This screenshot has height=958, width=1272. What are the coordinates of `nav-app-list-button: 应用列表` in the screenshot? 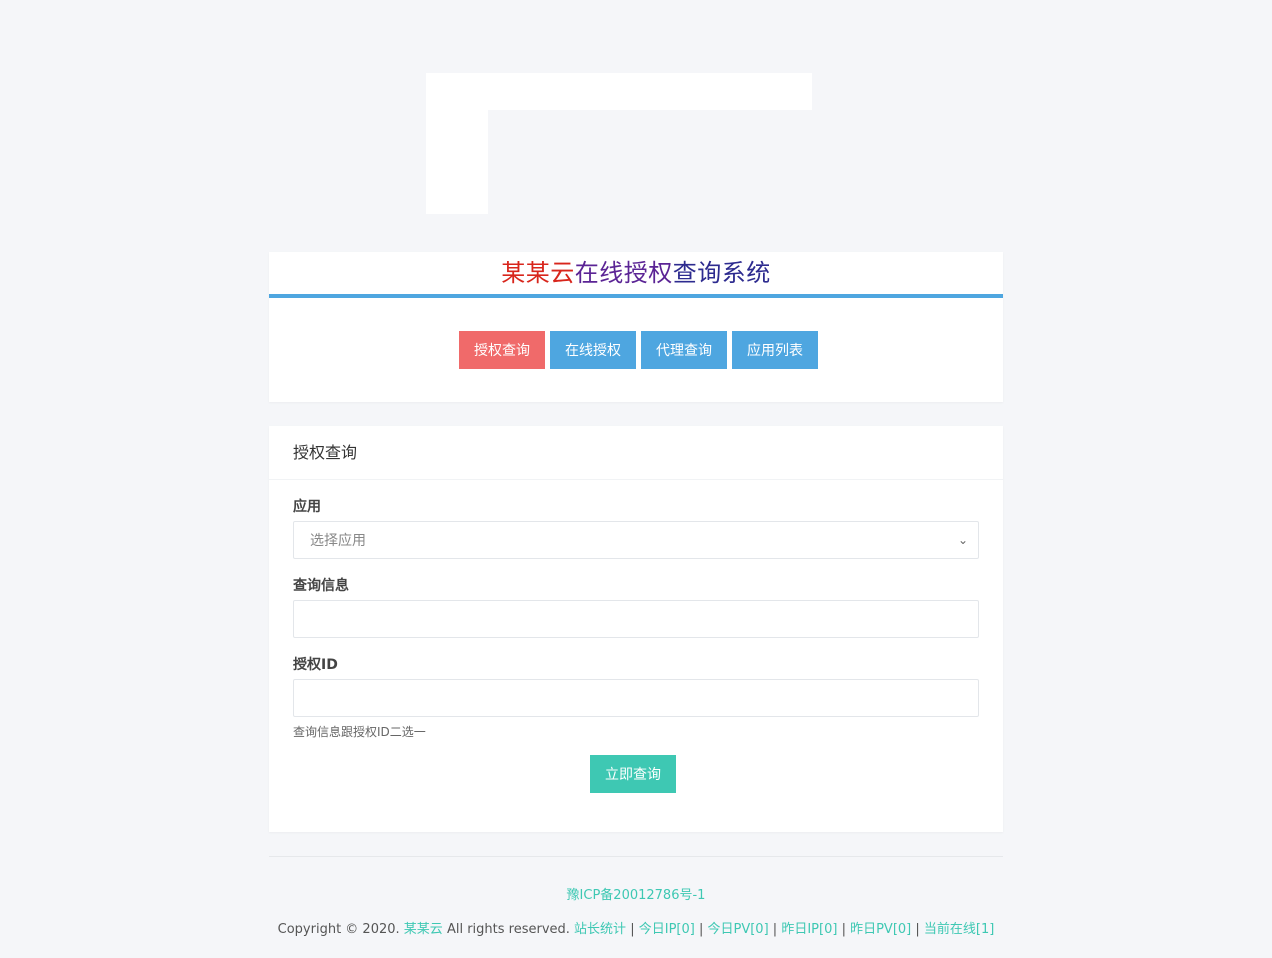 It's located at (775, 350).